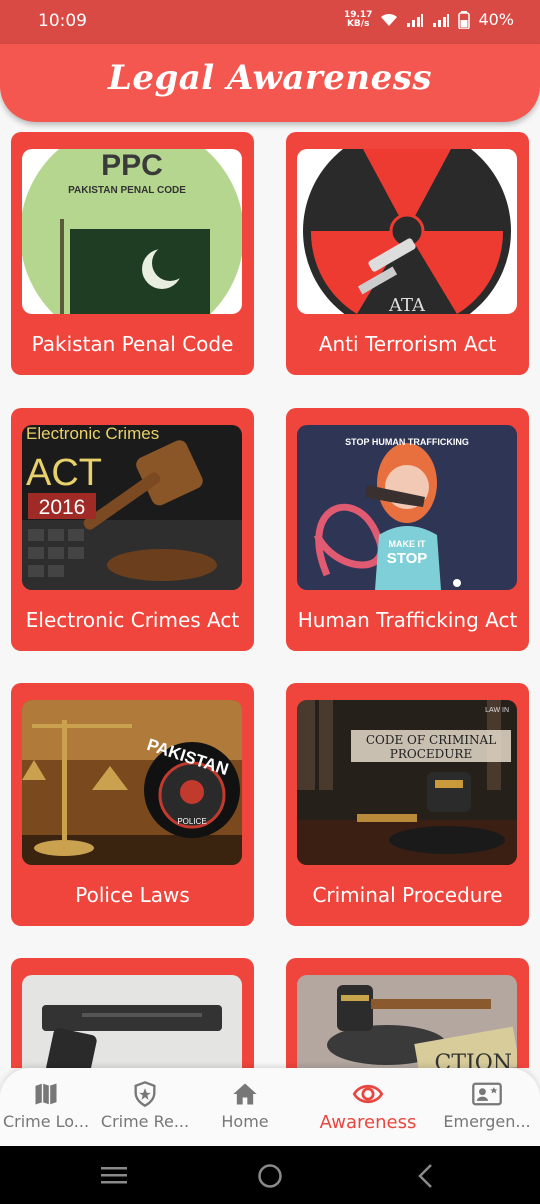  What do you see at coordinates (408, 544) in the screenshot?
I see `make-it-text: MAKE IT` at bounding box center [408, 544].